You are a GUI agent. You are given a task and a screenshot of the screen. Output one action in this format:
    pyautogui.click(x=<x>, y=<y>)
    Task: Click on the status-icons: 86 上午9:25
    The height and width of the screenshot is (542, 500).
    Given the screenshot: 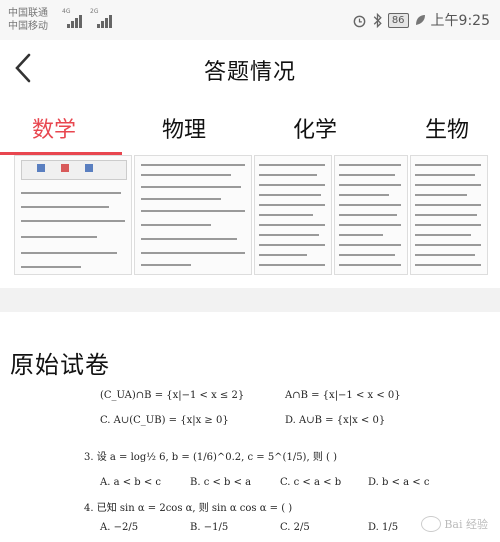 What is the action you would take?
    pyautogui.click(x=421, y=20)
    